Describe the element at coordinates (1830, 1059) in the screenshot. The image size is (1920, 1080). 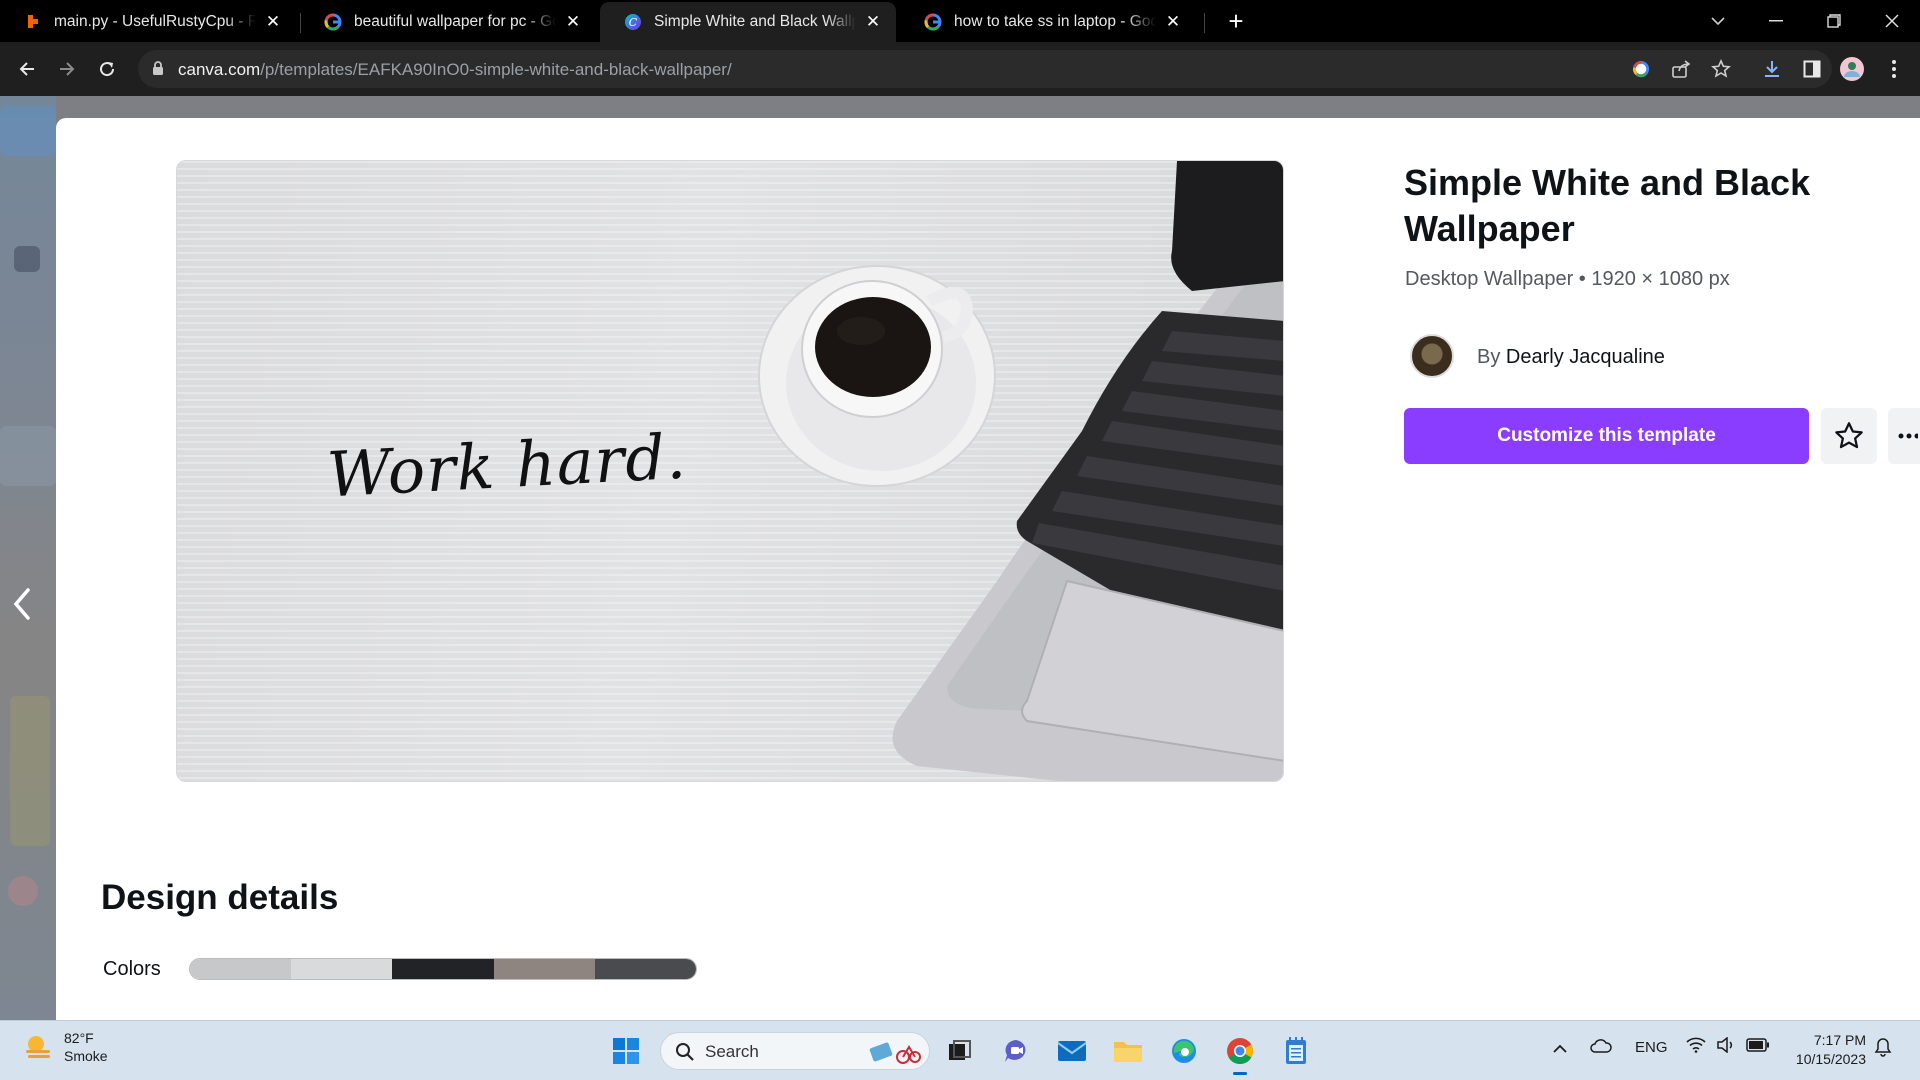
I see `clock-date: 10/15/2023` at that location.